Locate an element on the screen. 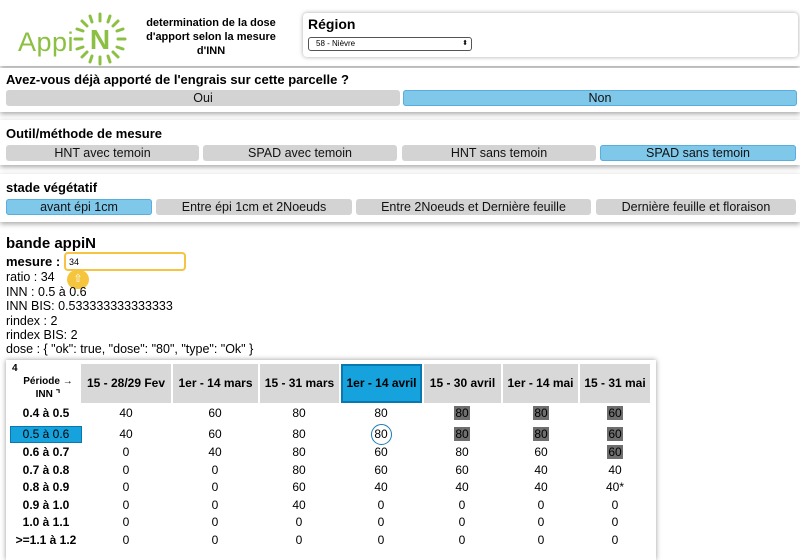 This screenshot has height=560, width=800. column-header-3: 1er - 14 avril is located at coordinates (381, 383).